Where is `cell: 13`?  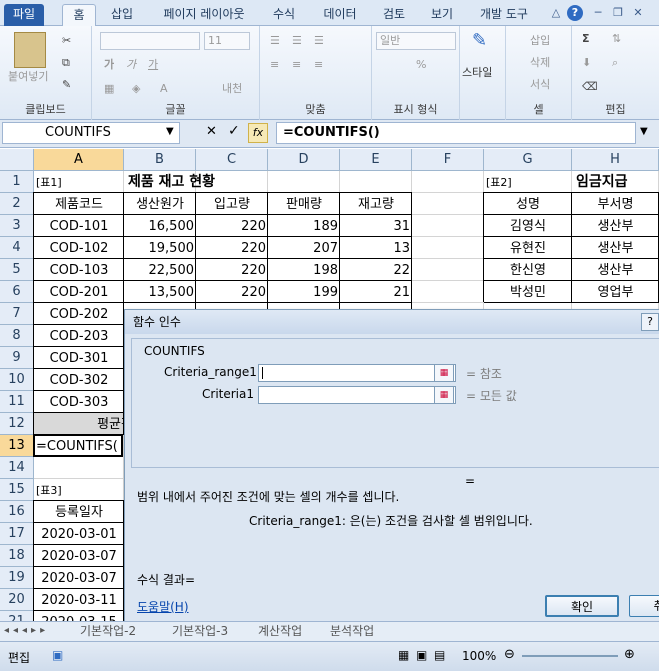
cell: 13 is located at coordinates (376, 248).